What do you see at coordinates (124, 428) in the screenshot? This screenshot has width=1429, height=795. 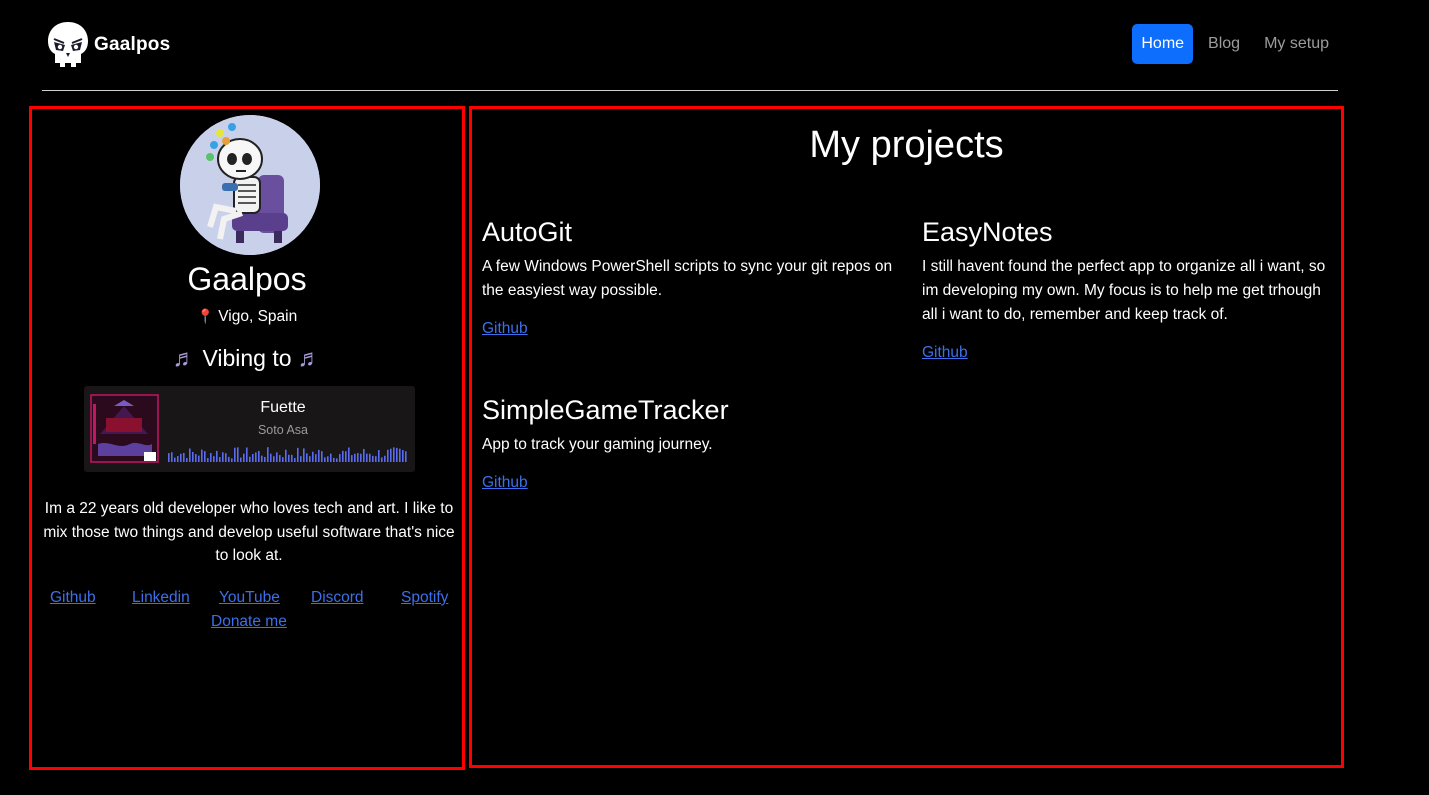 I see `album-cover-icon` at bounding box center [124, 428].